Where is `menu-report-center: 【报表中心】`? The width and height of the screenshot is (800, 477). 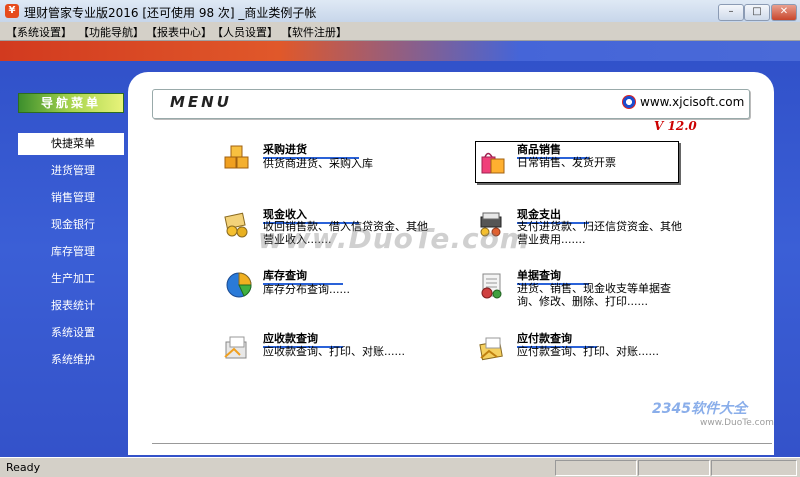
menu-report-center: 【报表中心】 is located at coordinates (179, 32).